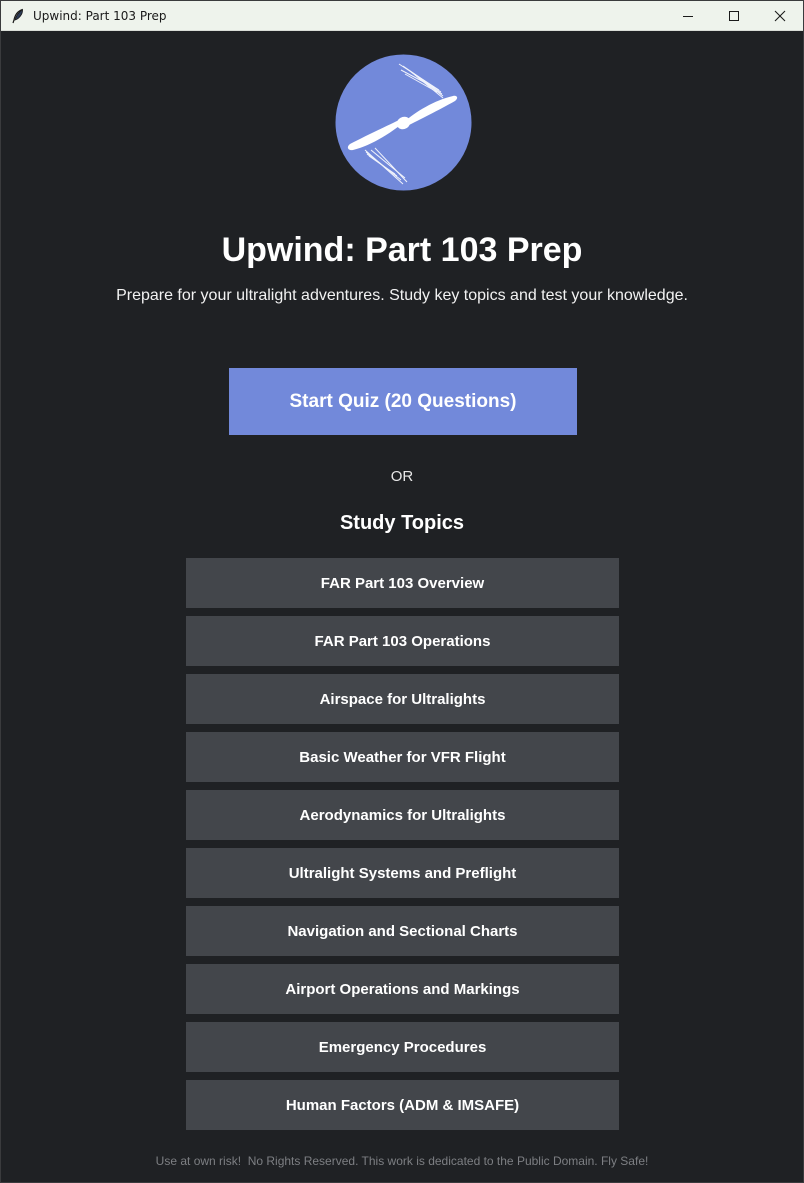 The width and height of the screenshot is (804, 1183). What do you see at coordinates (402, 523) in the screenshot?
I see `study-topics-heading: Study Topics` at bounding box center [402, 523].